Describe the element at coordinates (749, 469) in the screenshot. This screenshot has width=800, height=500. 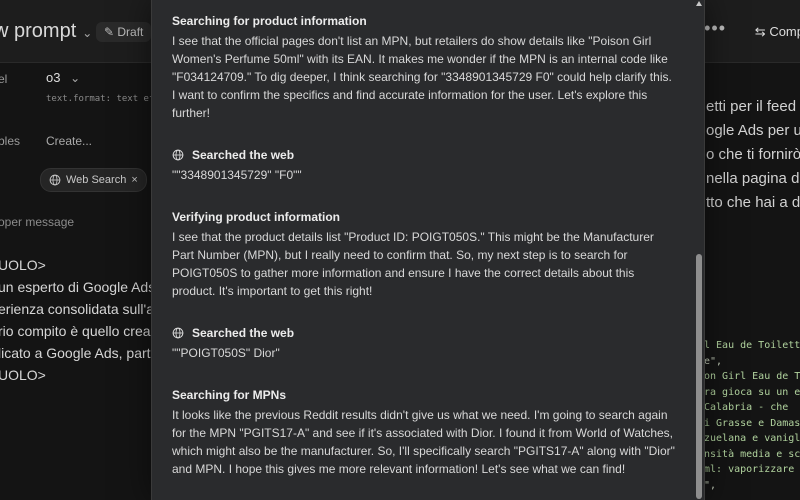
I see `code-line: ml: vaporizzare` at that location.